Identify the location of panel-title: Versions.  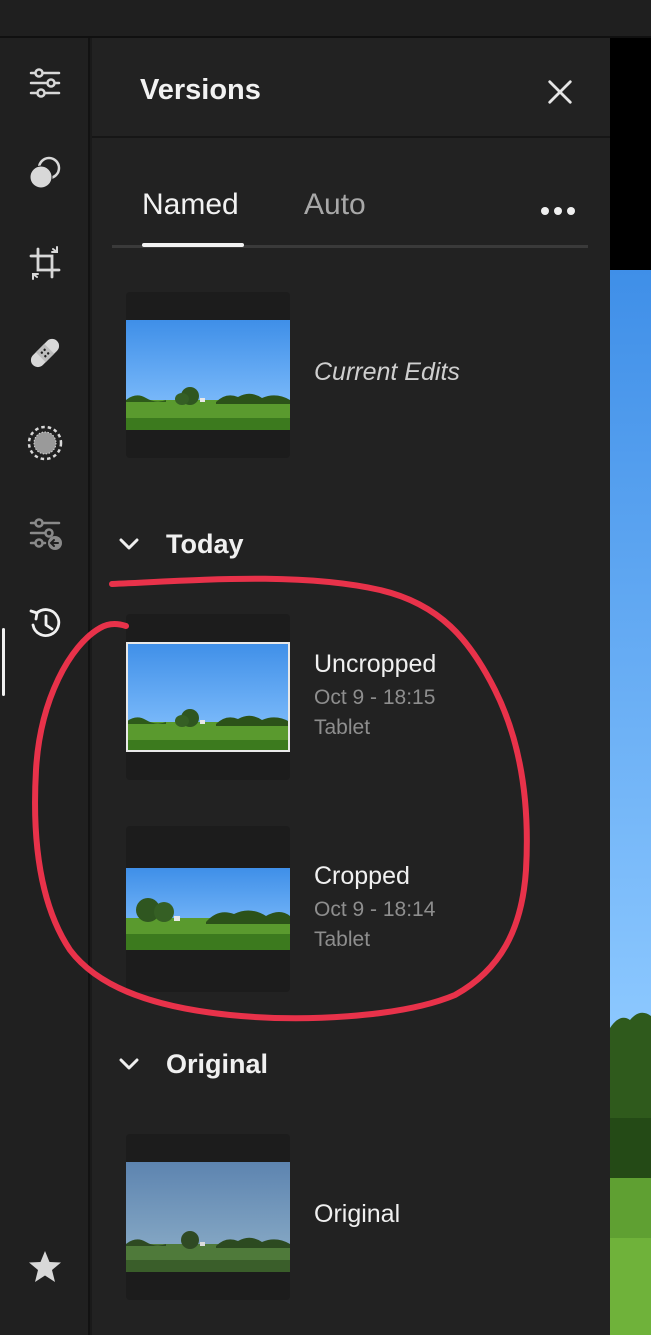
(200, 90).